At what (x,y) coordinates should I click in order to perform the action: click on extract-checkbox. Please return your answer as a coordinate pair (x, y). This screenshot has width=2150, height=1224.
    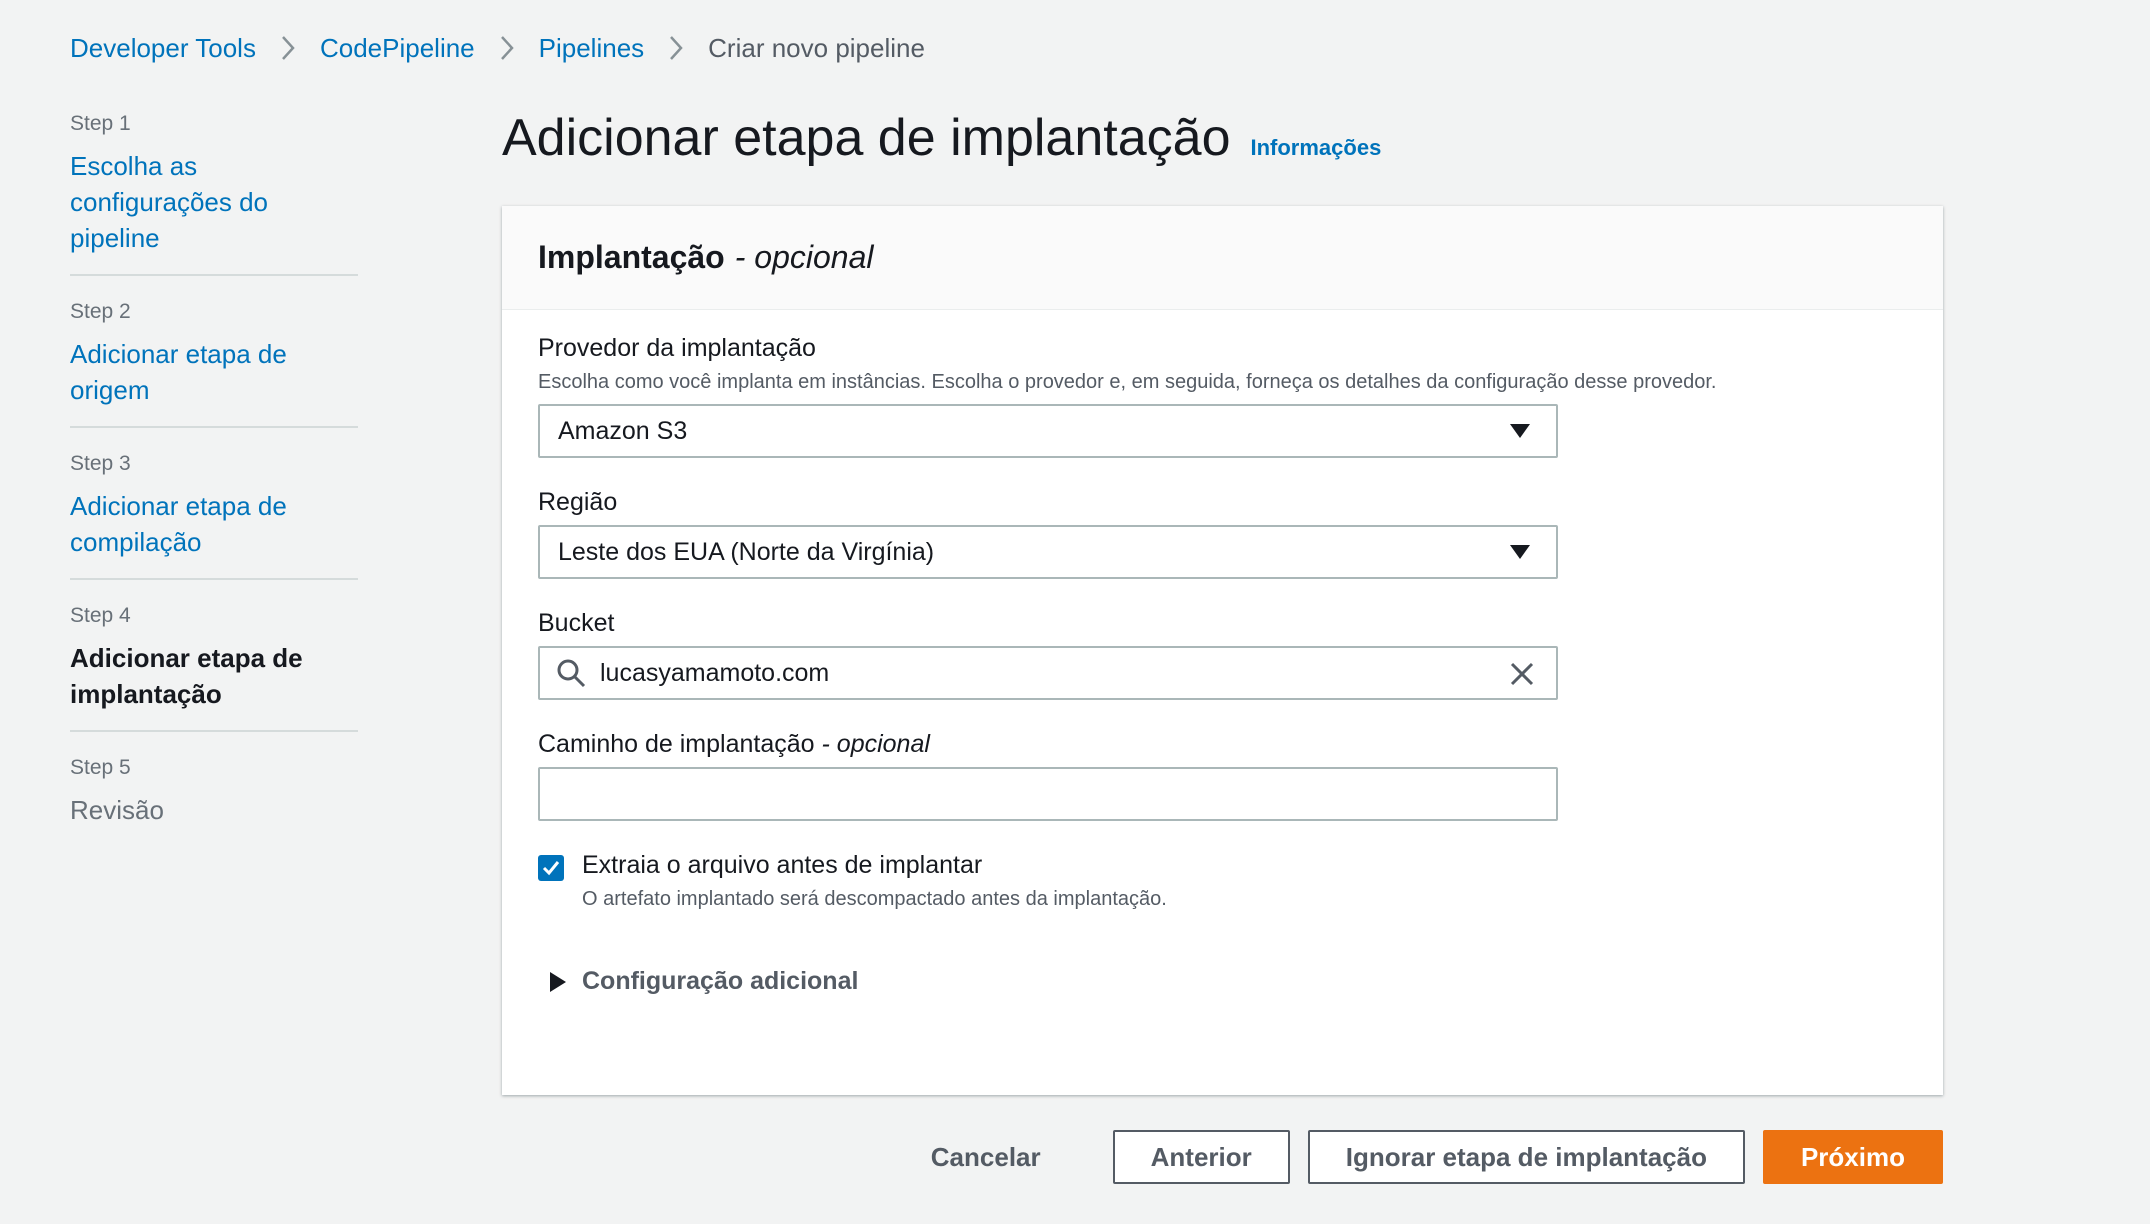
    Looking at the image, I should click on (551, 868).